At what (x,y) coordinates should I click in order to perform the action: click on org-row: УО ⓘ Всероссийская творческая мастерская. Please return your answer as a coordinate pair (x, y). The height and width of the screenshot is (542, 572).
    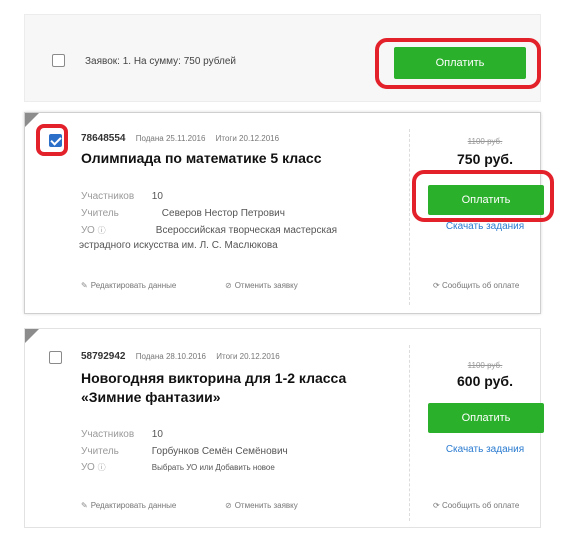
    Looking at the image, I should click on (209, 230).